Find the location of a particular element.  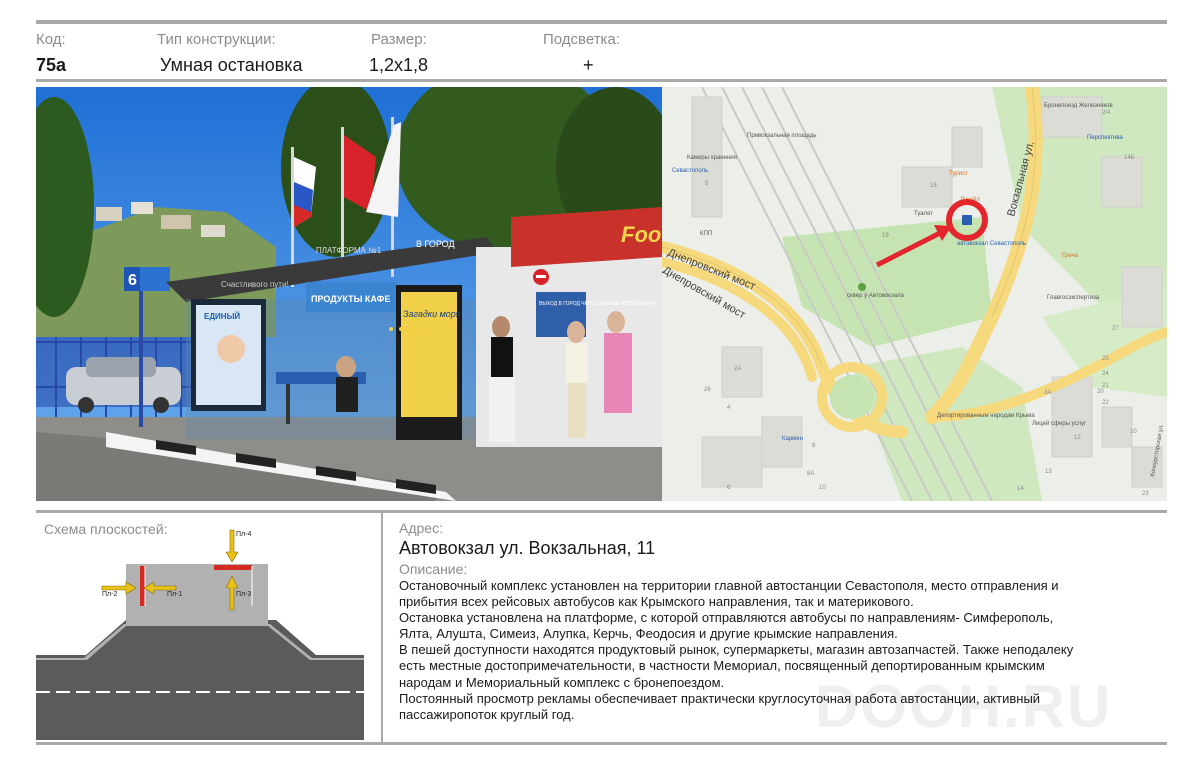

bus-station-icon is located at coordinates (967, 220).